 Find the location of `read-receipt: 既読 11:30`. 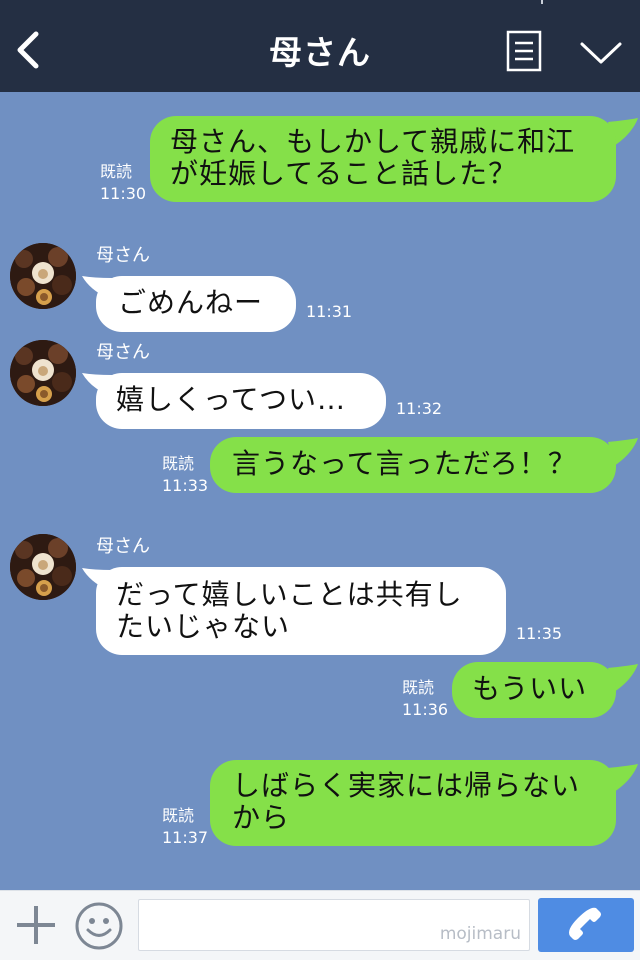

read-receipt: 既読 11:30 is located at coordinates (123, 183).